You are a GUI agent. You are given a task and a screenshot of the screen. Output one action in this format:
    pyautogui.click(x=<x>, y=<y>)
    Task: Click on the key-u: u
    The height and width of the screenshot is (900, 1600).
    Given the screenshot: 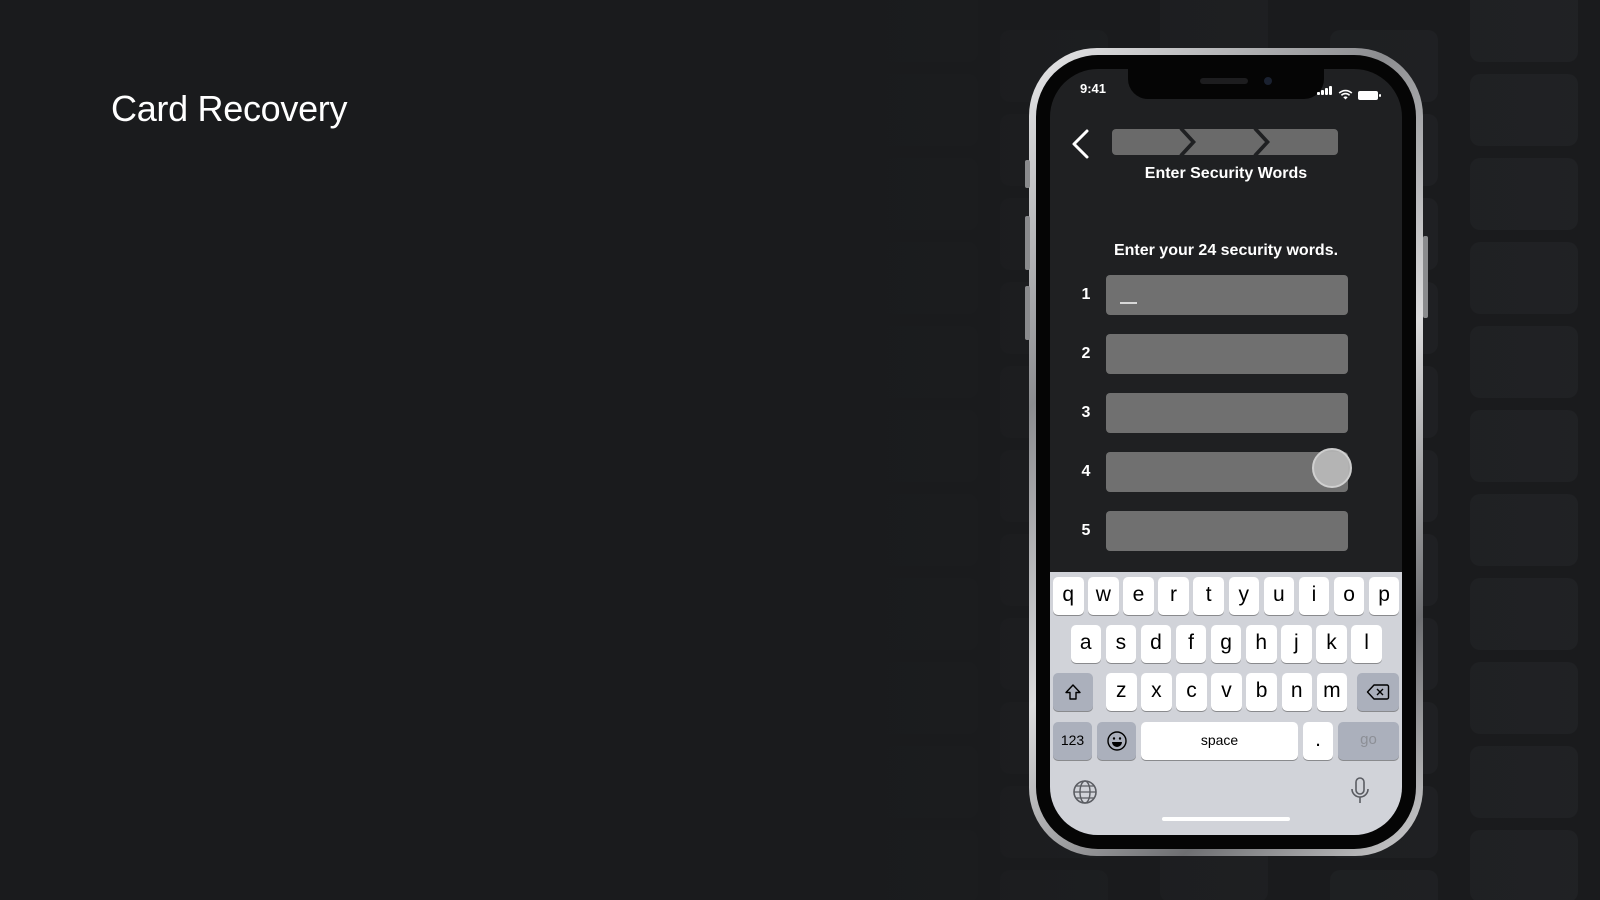 What is the action you would take?
    pyautogui.click(x=1279, y=596)
    